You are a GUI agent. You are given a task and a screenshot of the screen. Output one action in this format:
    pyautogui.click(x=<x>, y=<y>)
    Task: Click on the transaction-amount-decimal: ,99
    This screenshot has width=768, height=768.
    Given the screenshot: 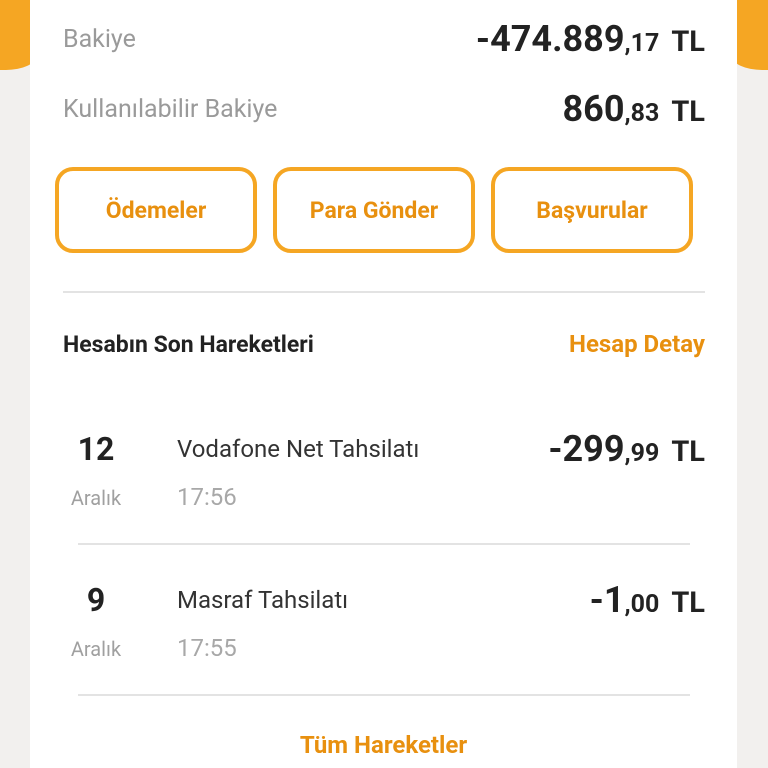 What is the action you would take?
    pyautogui.click(x=642, y=453)
    